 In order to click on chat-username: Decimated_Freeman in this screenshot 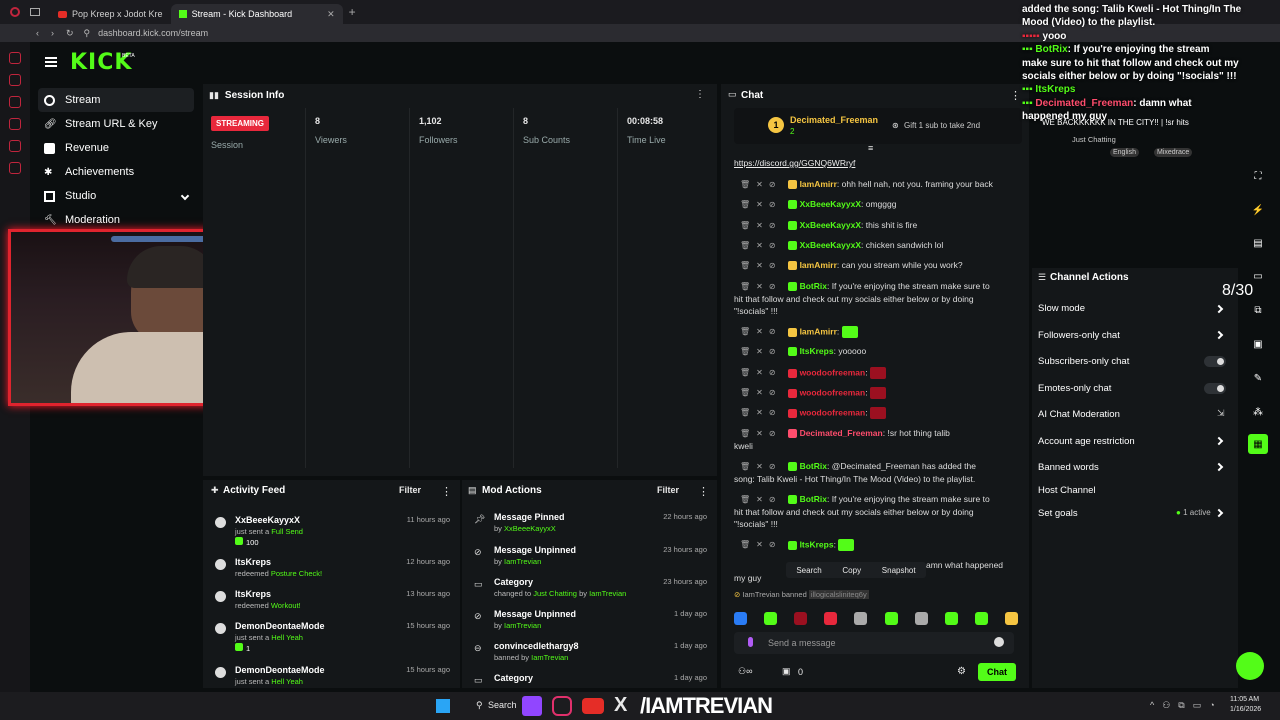, I will do `click(841, 433)`.